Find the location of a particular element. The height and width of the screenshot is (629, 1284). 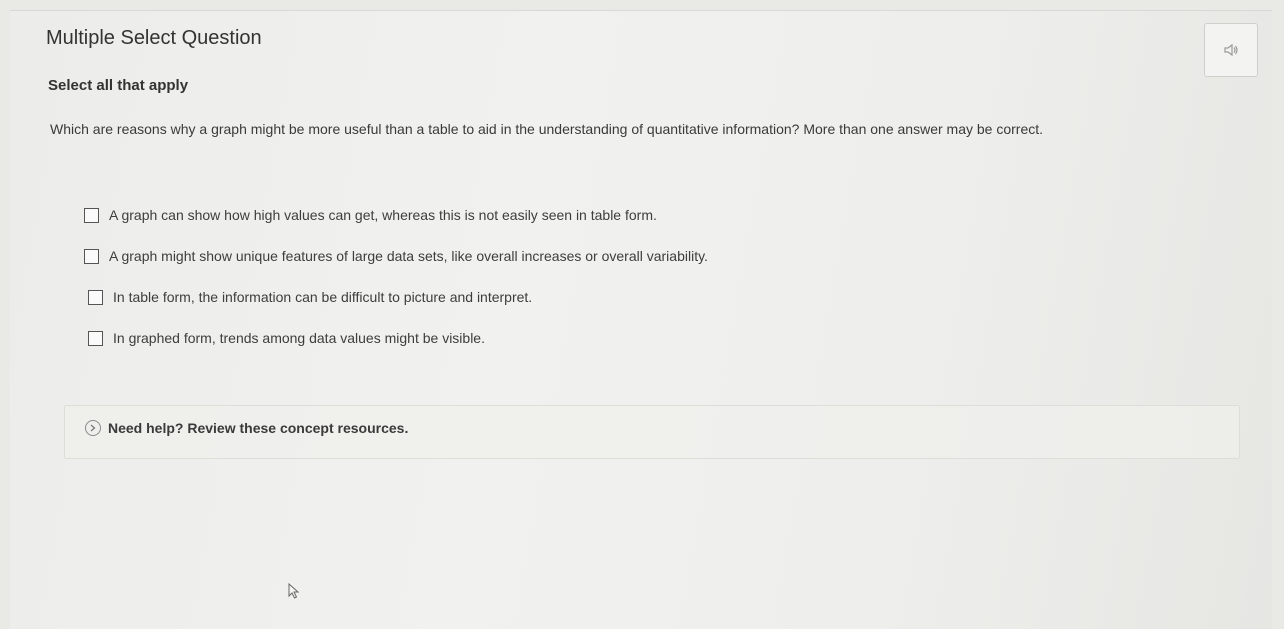

mouse-cursor-icon is located at coordinates (294, 591).